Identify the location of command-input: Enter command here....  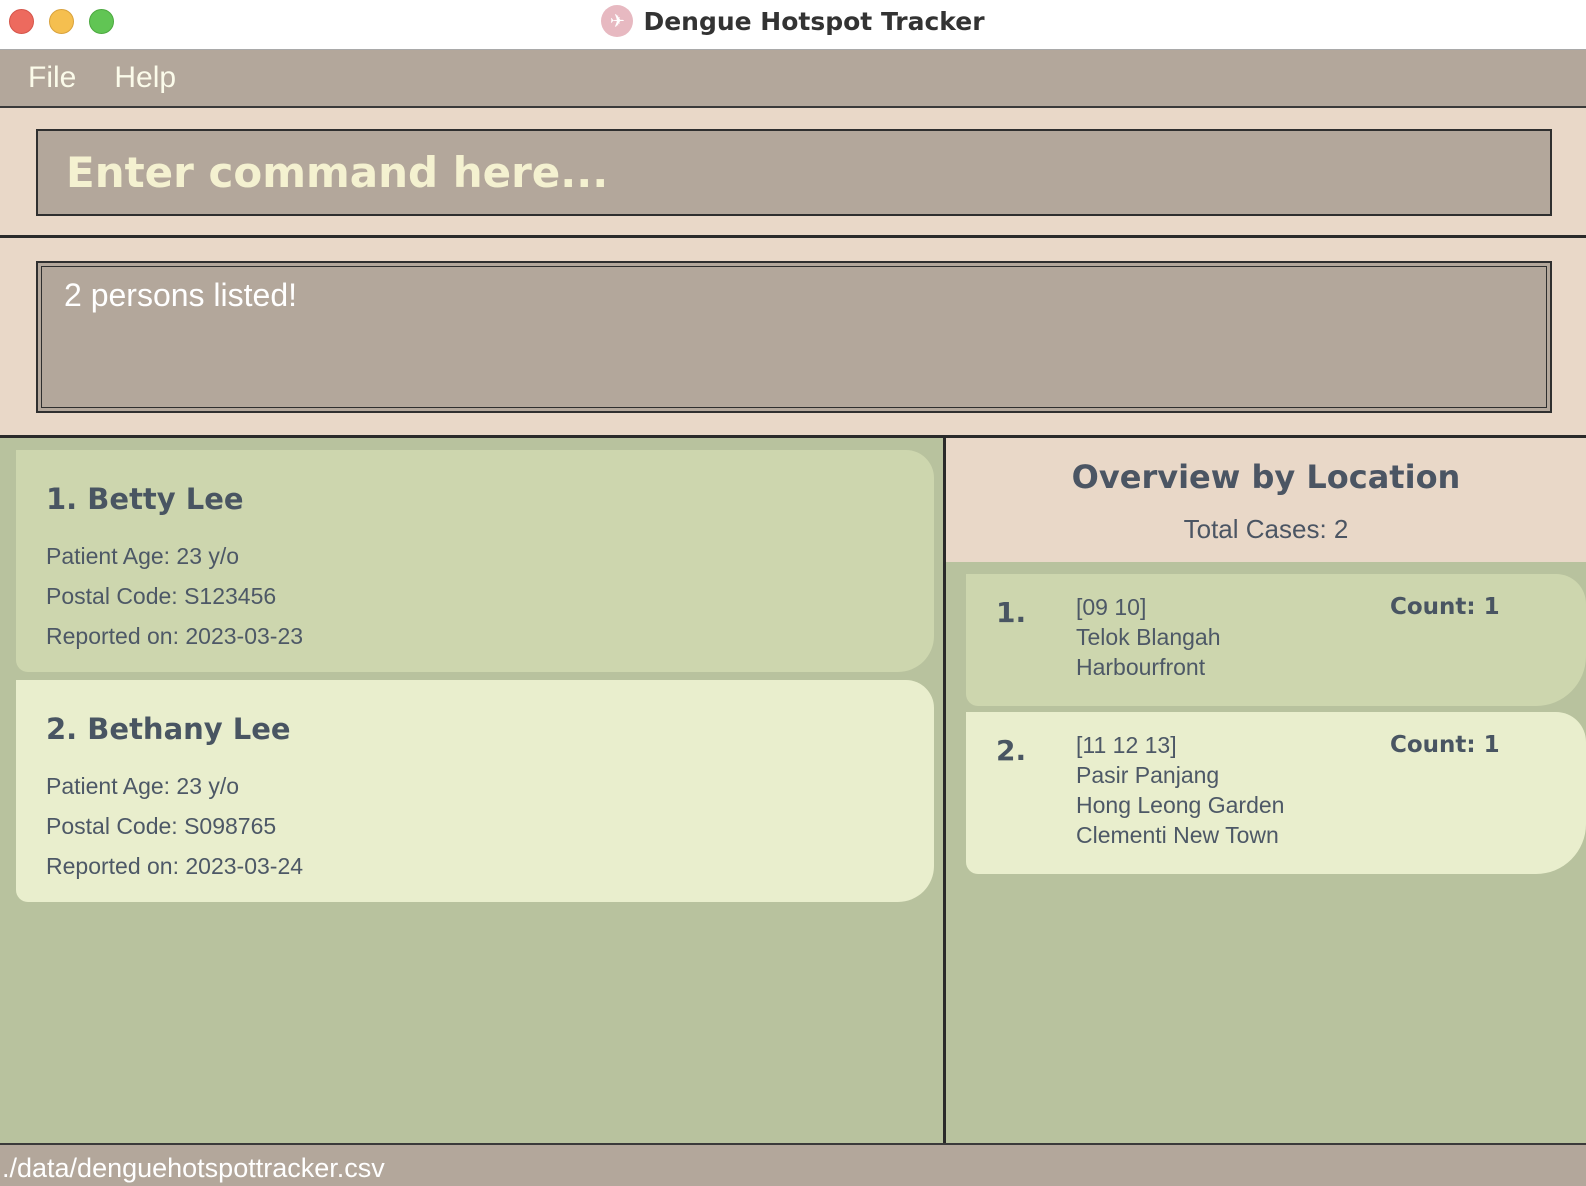
(794, 172).